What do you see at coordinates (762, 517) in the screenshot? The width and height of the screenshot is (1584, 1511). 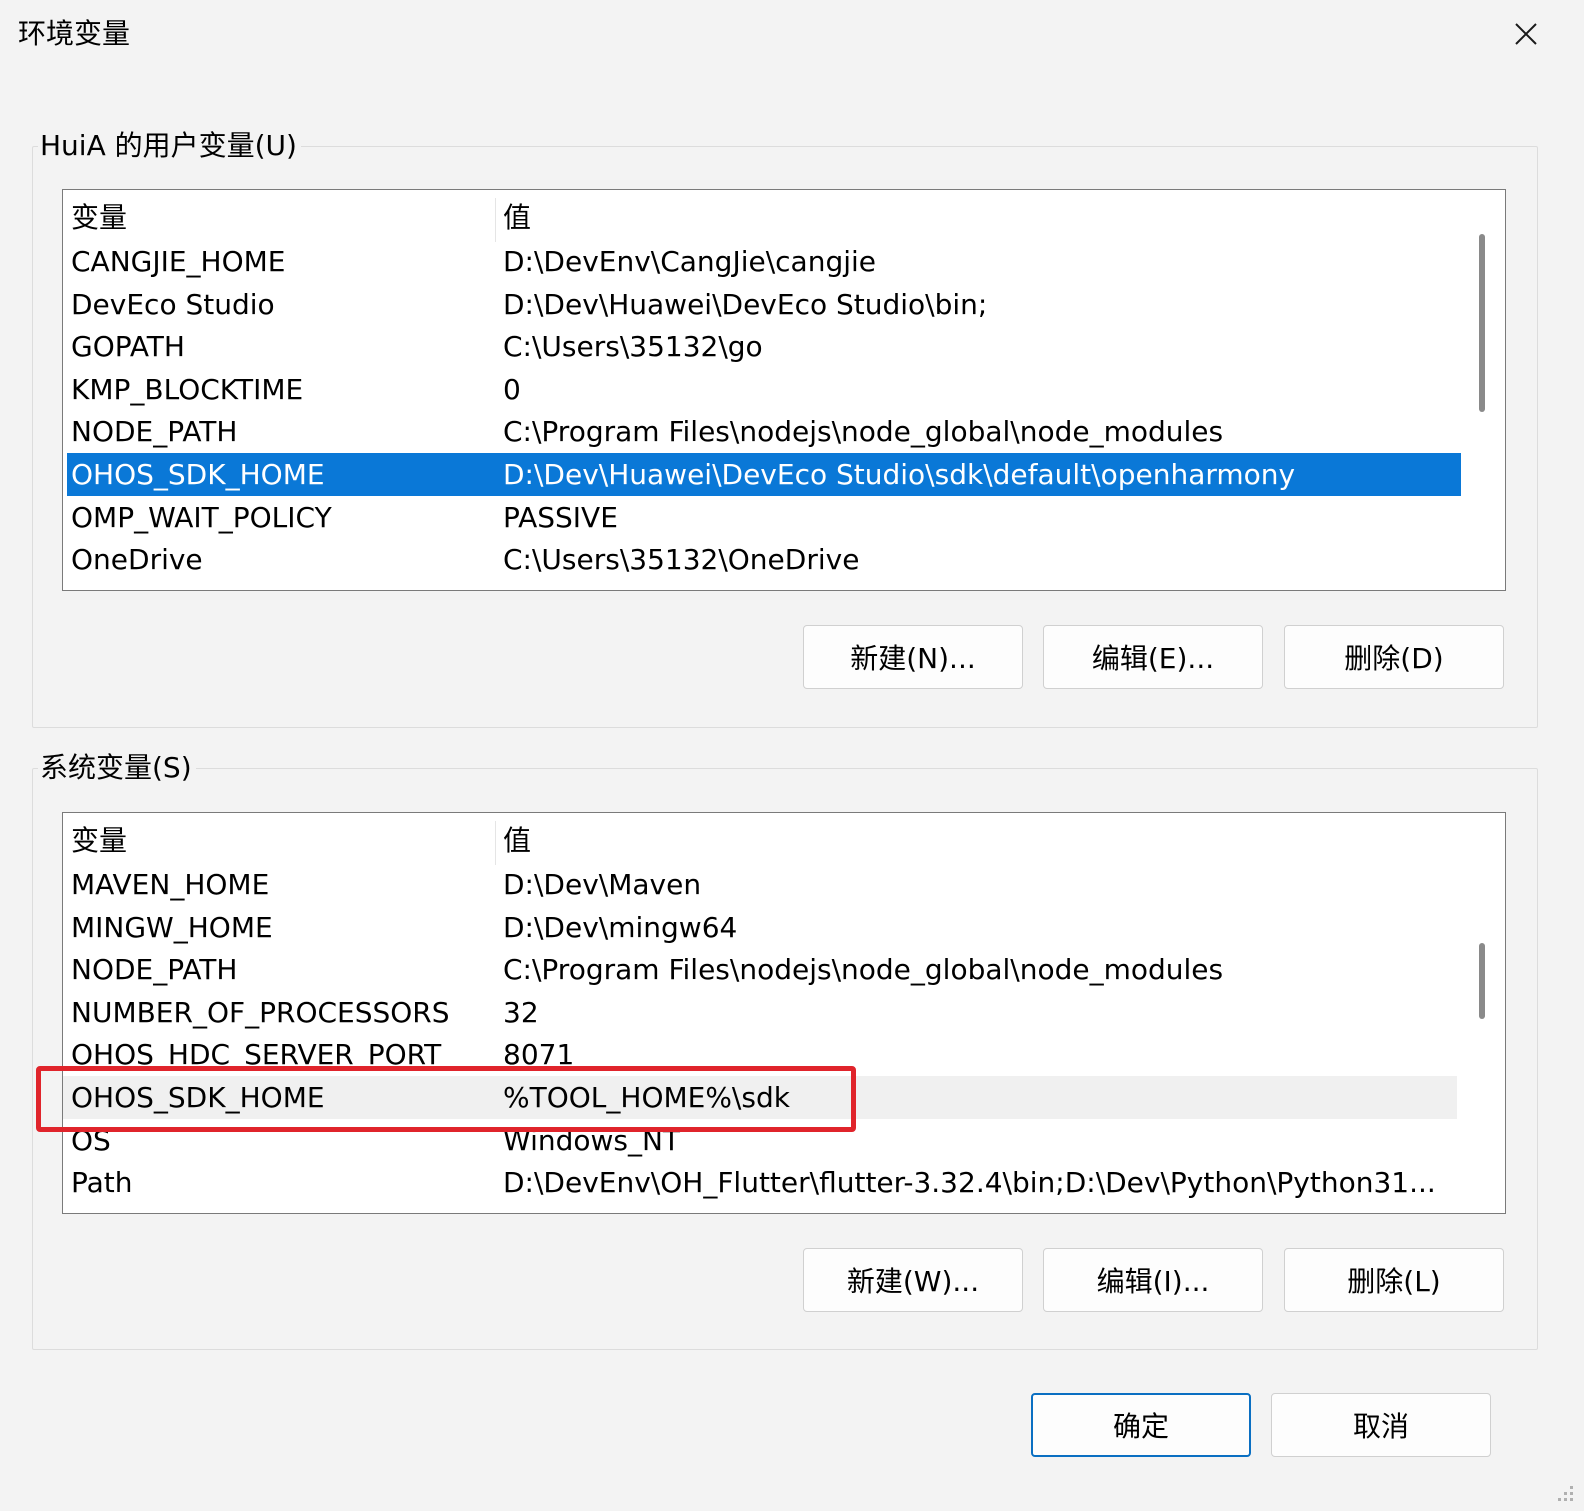 I see `table-row: OMP_WAIT_POLICY PASSIVE` at bounding box center [762, 517].